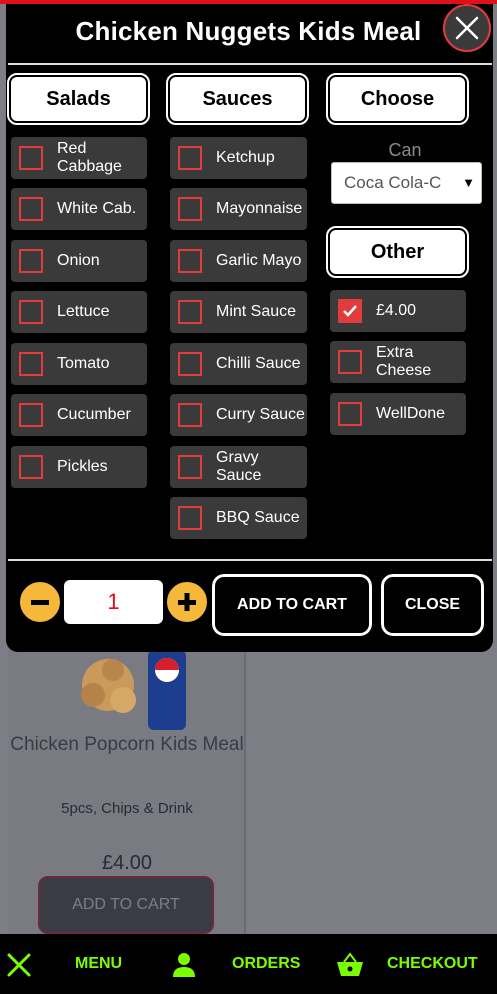 The image size is (497, 994). I want to click on product-image, so click(133, 690).